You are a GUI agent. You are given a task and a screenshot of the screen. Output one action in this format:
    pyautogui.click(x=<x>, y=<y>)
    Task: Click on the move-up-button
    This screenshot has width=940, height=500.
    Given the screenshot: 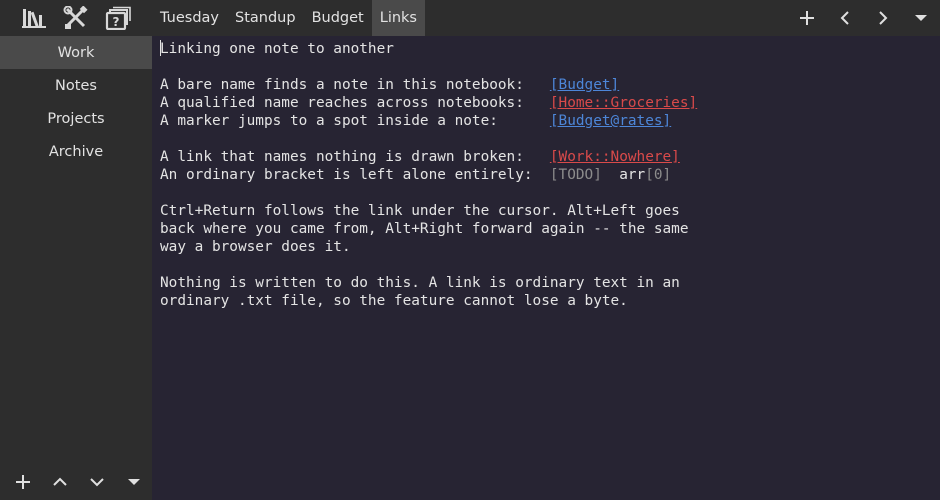 What is the action you would take?
    pyautogui.click(x=59, y=482)
    